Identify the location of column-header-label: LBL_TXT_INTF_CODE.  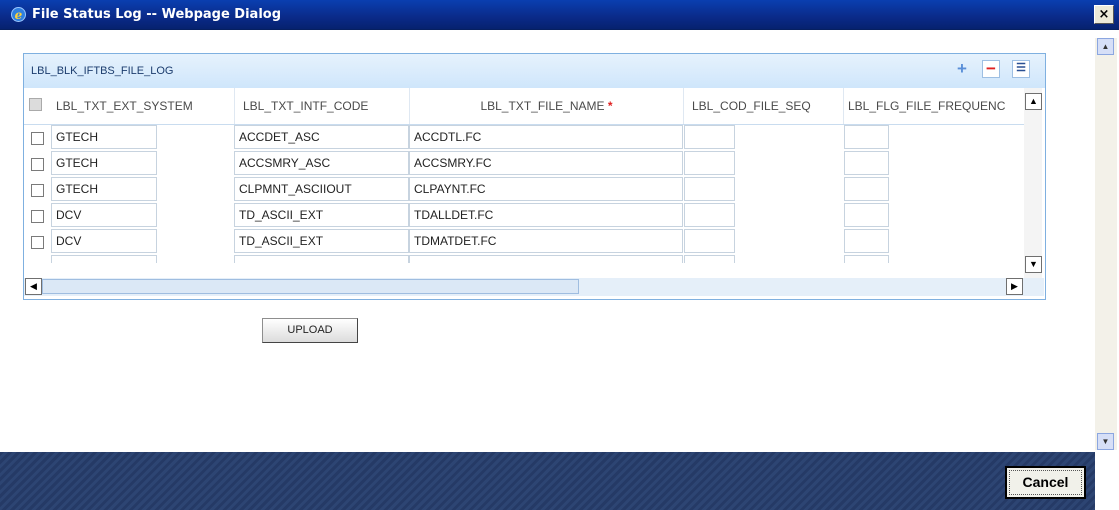
(306, 106).